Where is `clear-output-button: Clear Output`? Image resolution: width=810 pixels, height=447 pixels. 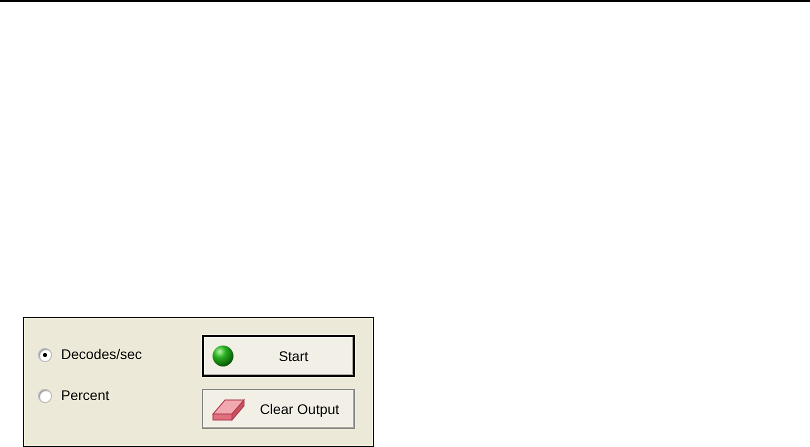
clear-output-button: Clear Output is located at coordinates (278, 409).